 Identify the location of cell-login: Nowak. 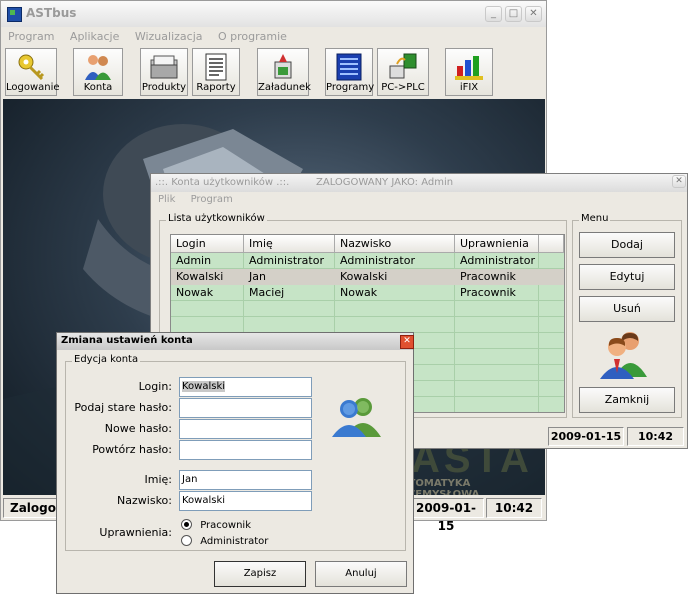
(195, 292).